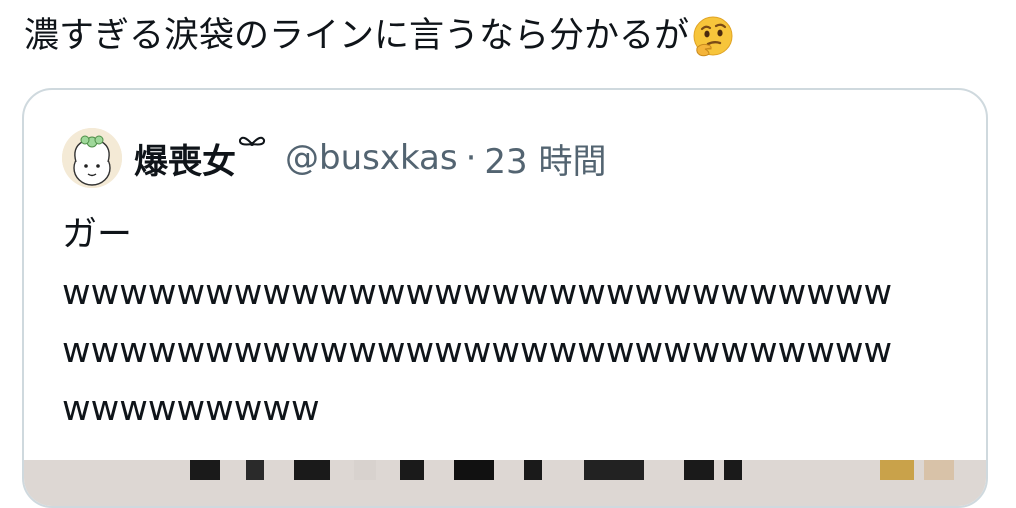 The image size is (1016, 508). I want to click on body-line: ガー, so click(97, 235).